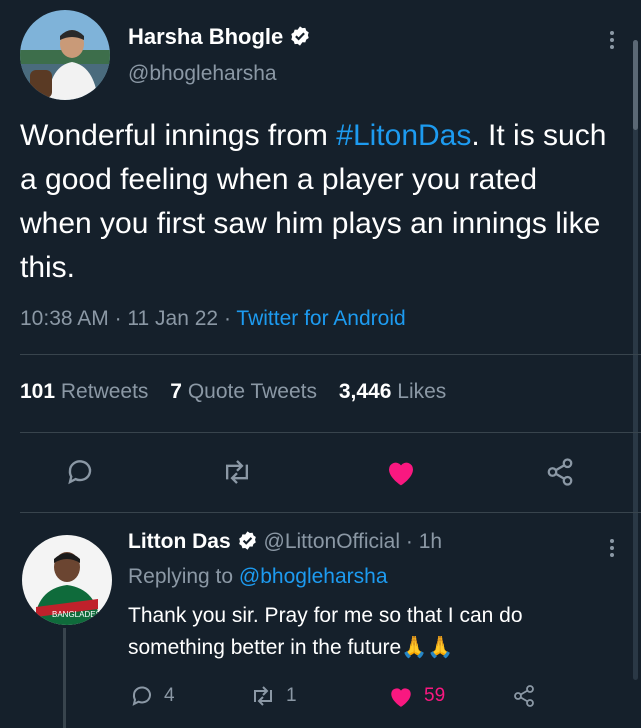  What do you see at coordinates (252, 391) in the screenshot?
I see `quotes-label: Quote Tweets` at bounding box center [252, 391].